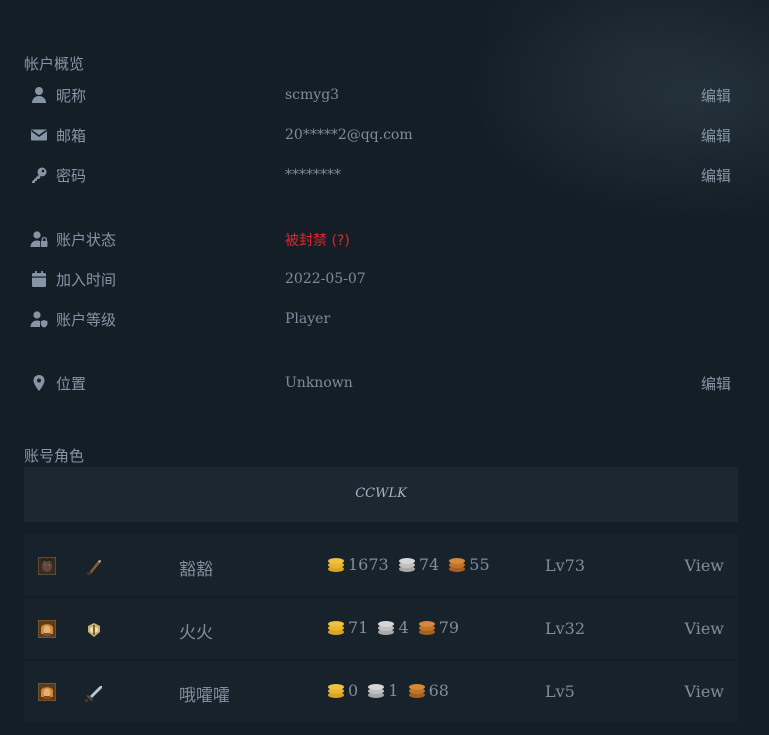  Describe the element at coordinates (716, 175) in the screenshot. I see `edit-password-button: 编辑` at that location.